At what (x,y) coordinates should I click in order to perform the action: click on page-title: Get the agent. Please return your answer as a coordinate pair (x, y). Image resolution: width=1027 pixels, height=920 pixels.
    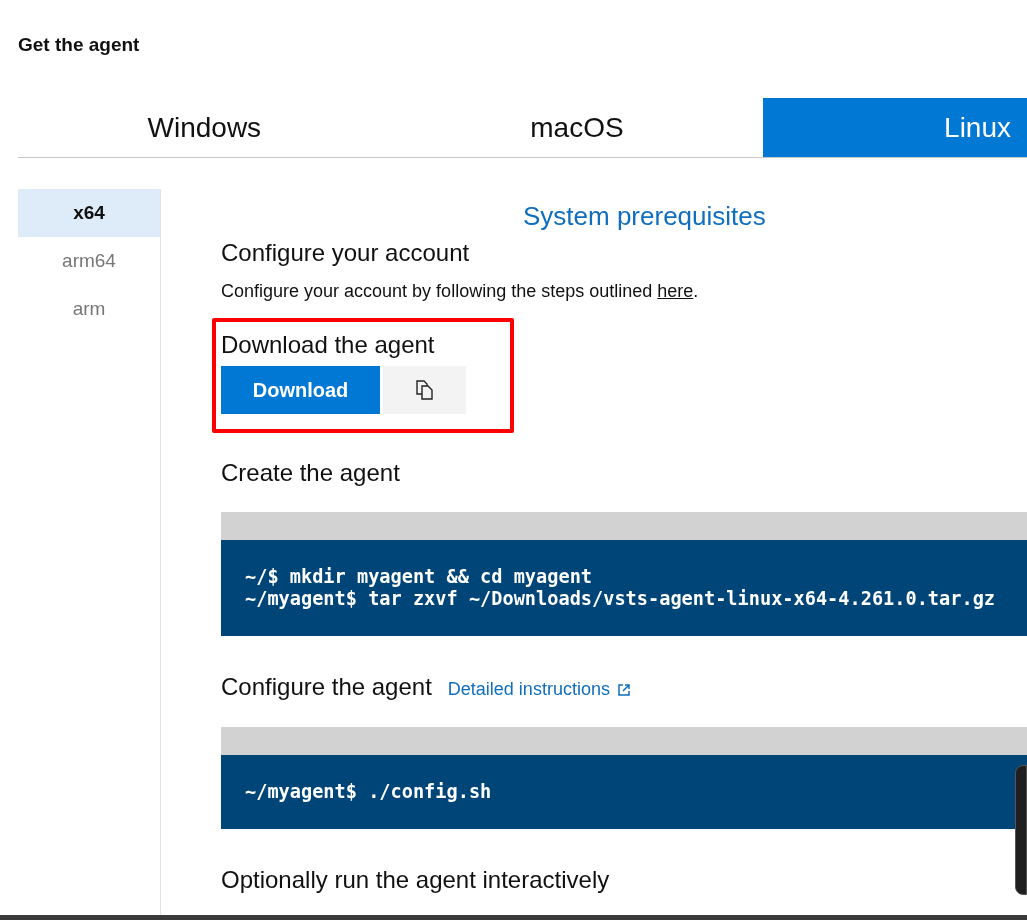
    Looking at the image, I should click on (79, 45).